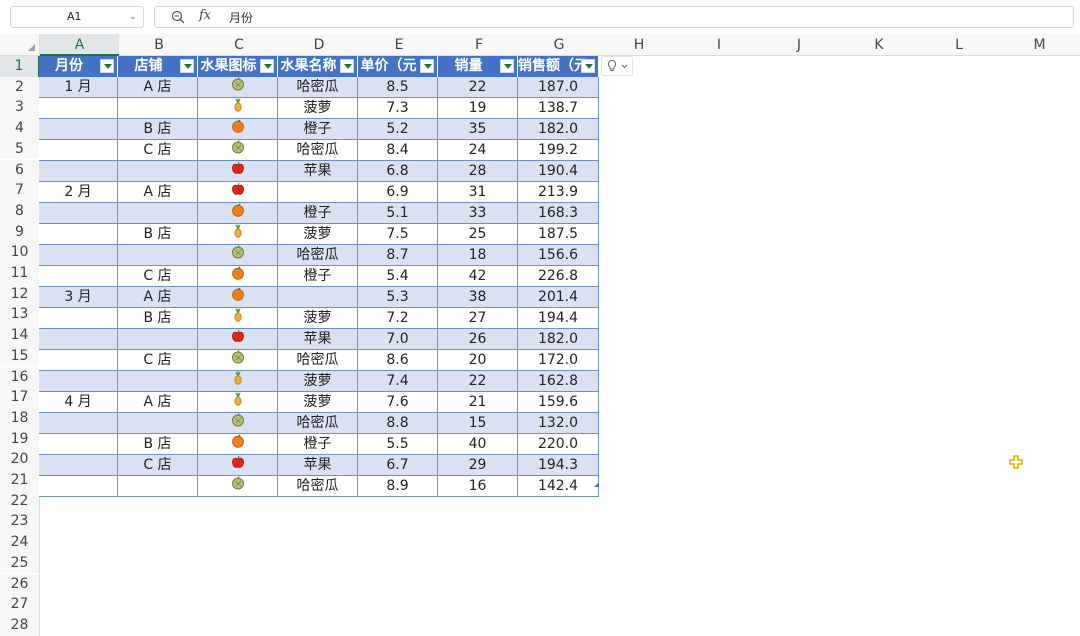 This screenshot has width=1080, height=636. Describe the element at coordinates (20, 294) in the screenshot. I see `row-header-12: 12` at that location.